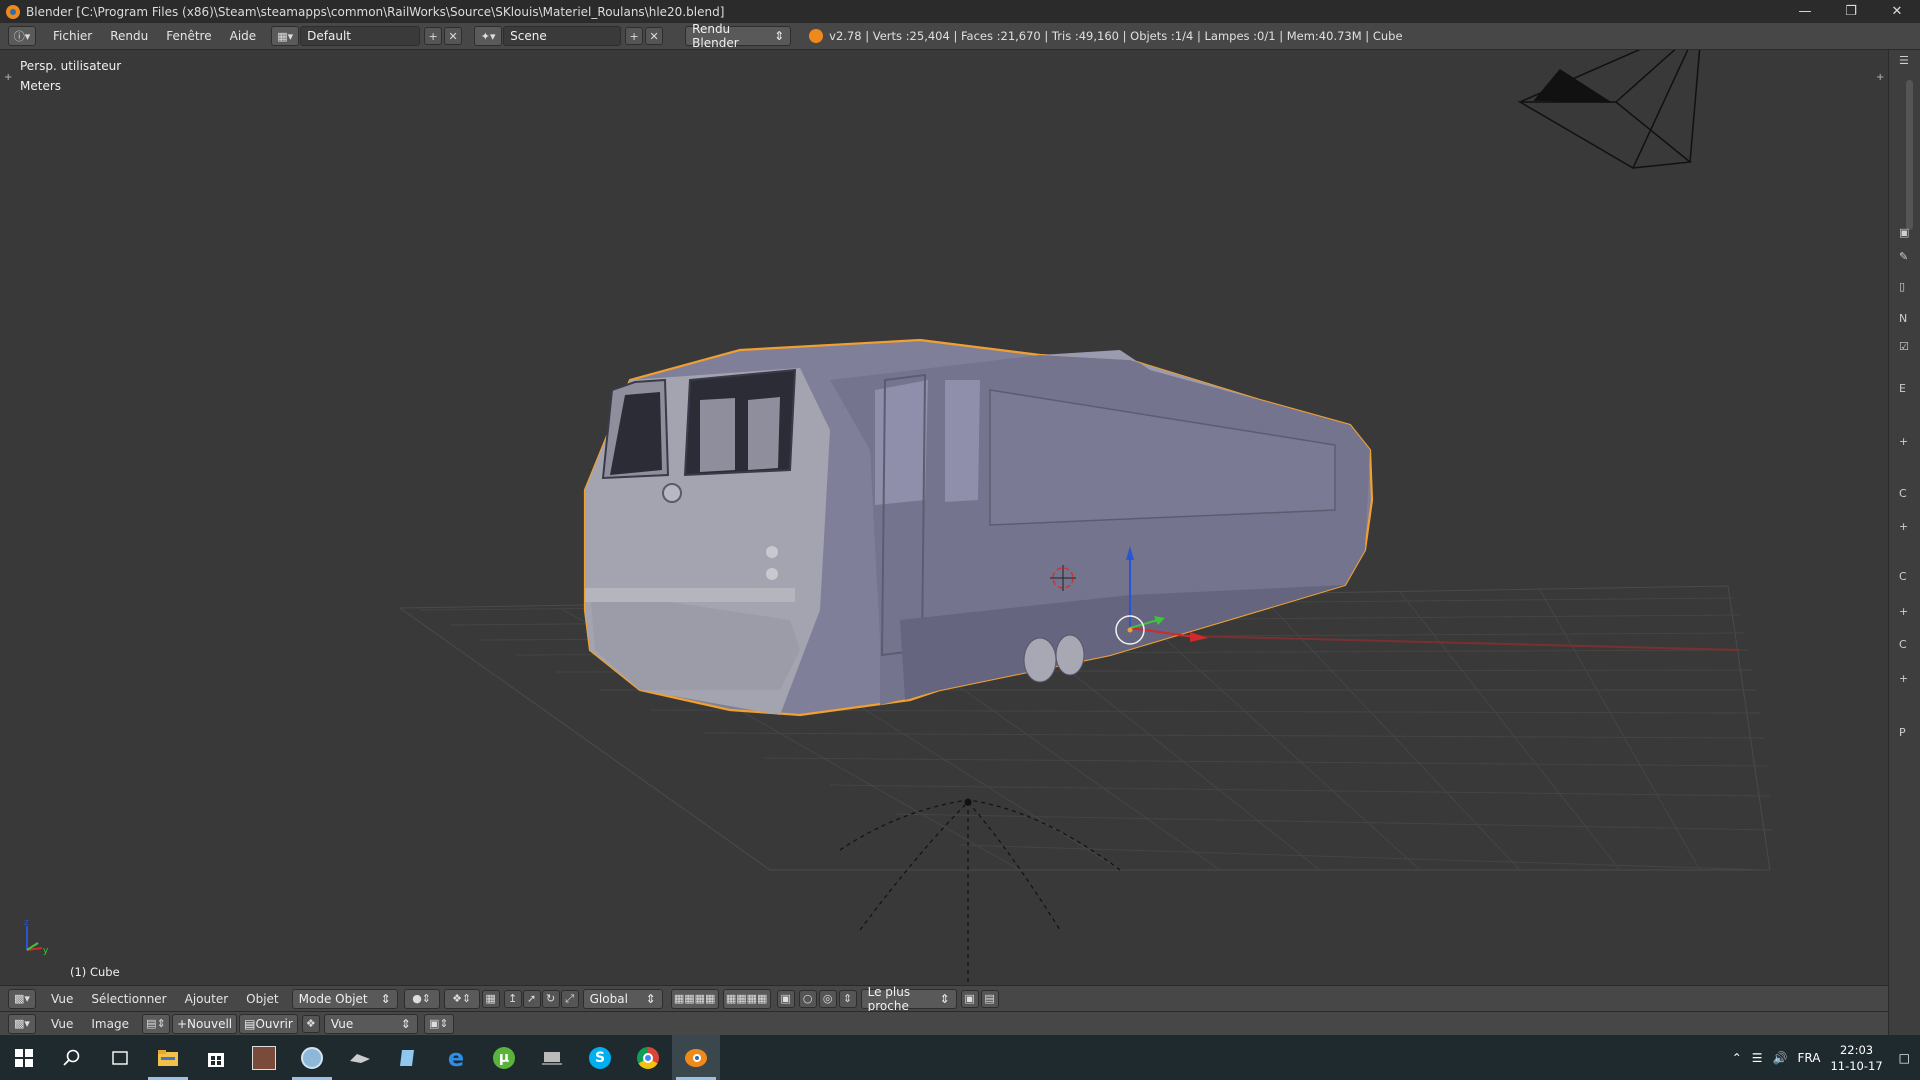 This screenshot has width=1920, height=1080. I want to click on paint-app-icon, so click(312, 1057).